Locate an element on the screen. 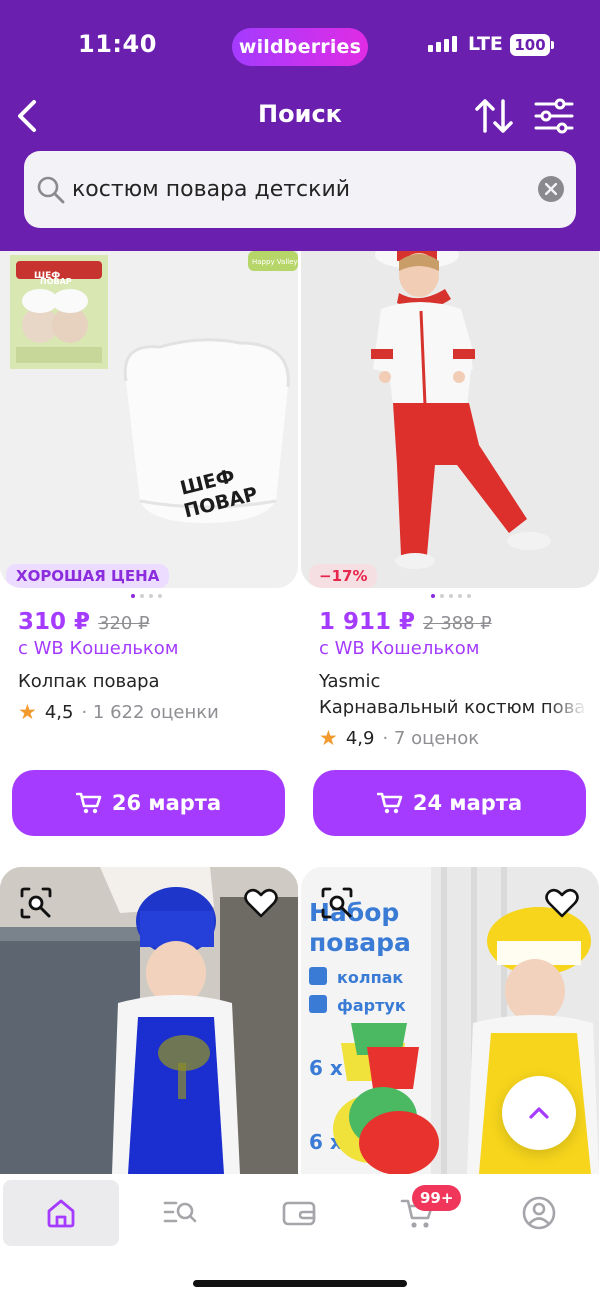 The height and width of the screenshot is (1300, 600). tab-profile is located at coordinates (539, 1213).